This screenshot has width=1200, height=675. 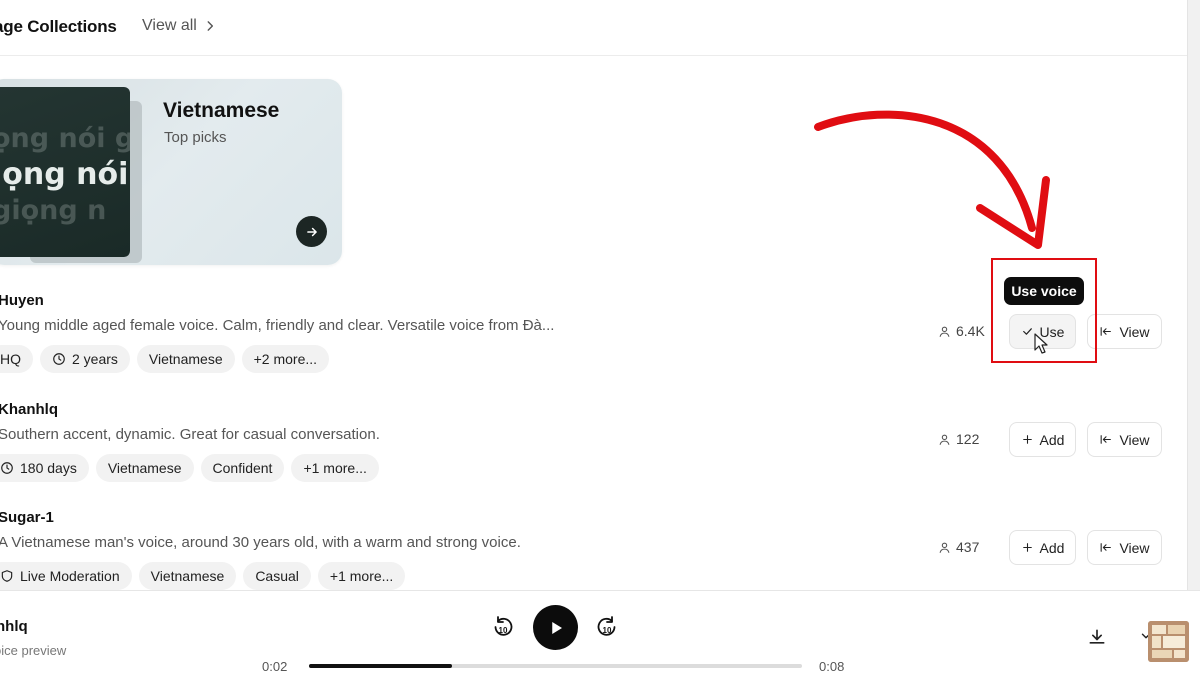 I want to click on progress-fill, so click(x=380, y=666).